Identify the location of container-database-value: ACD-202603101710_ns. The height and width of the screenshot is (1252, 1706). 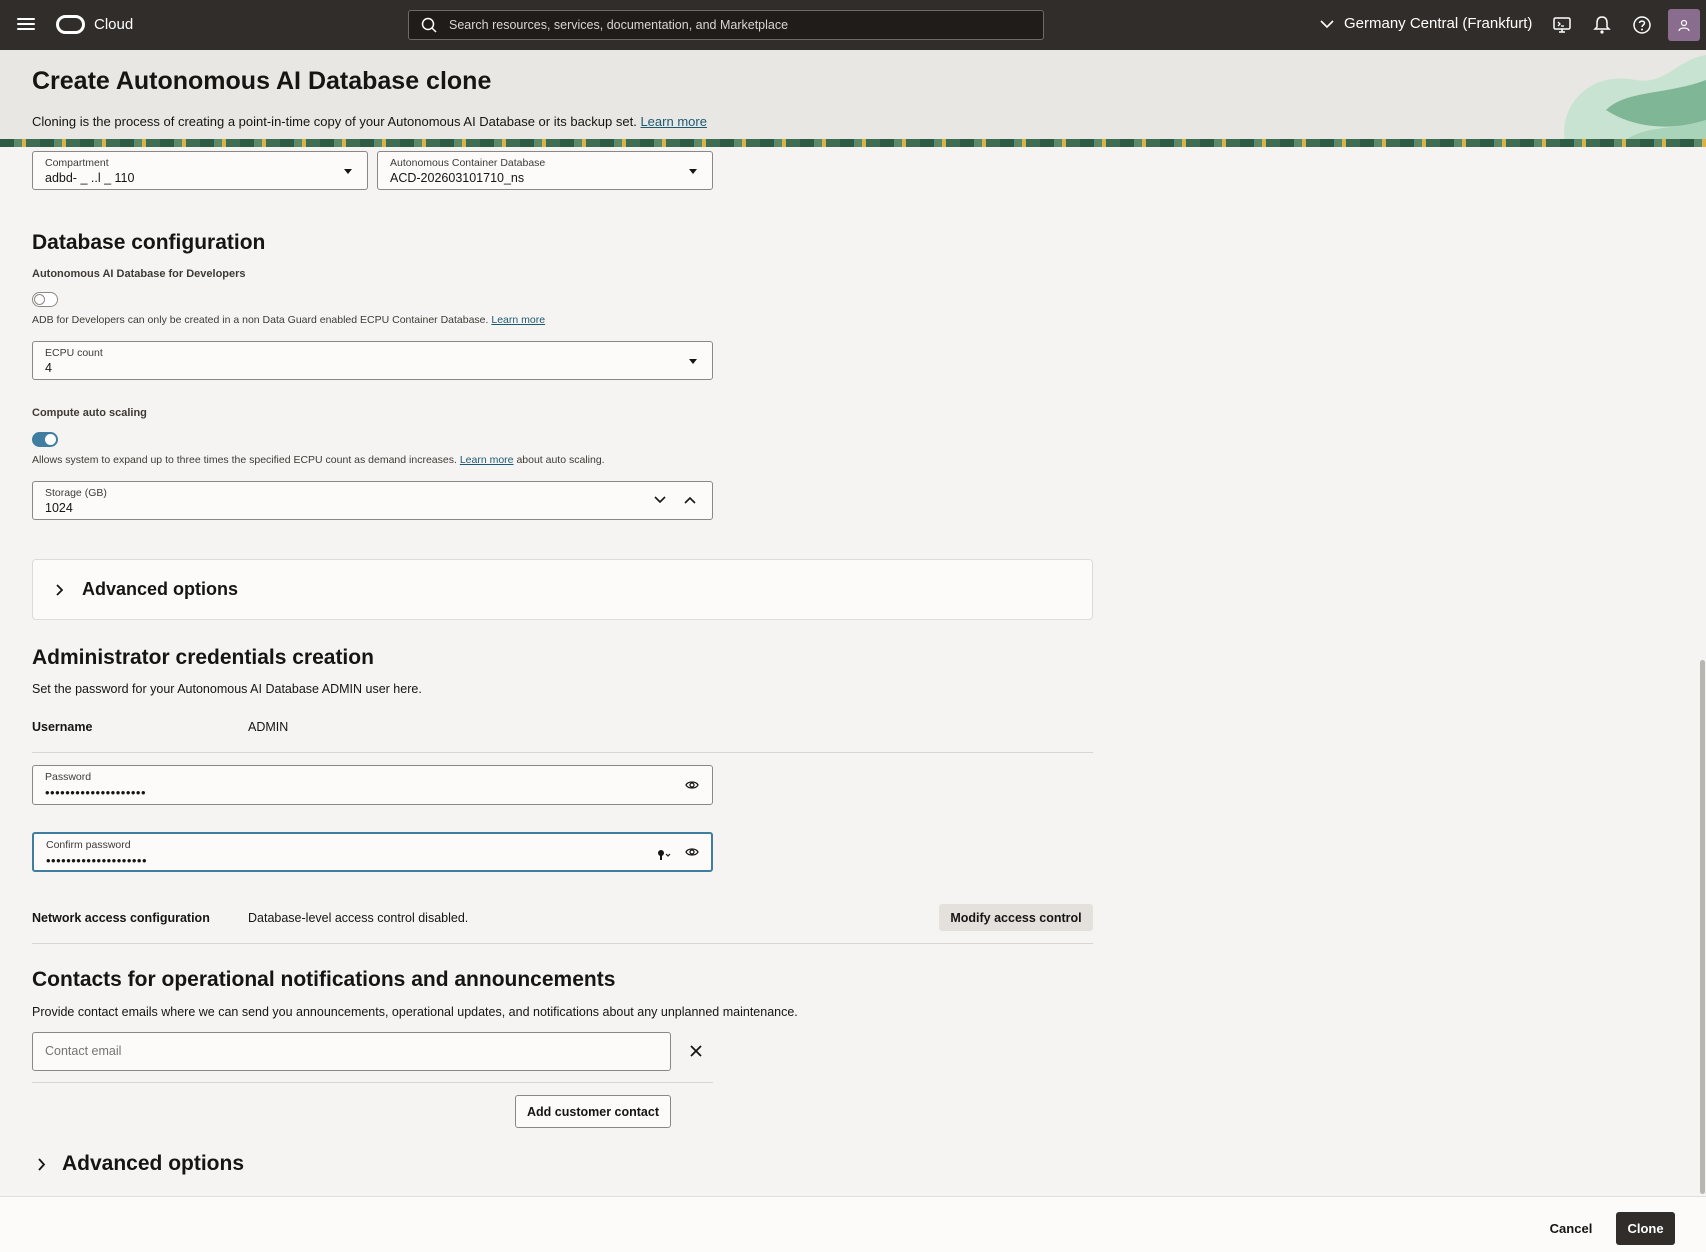
(457, 178).